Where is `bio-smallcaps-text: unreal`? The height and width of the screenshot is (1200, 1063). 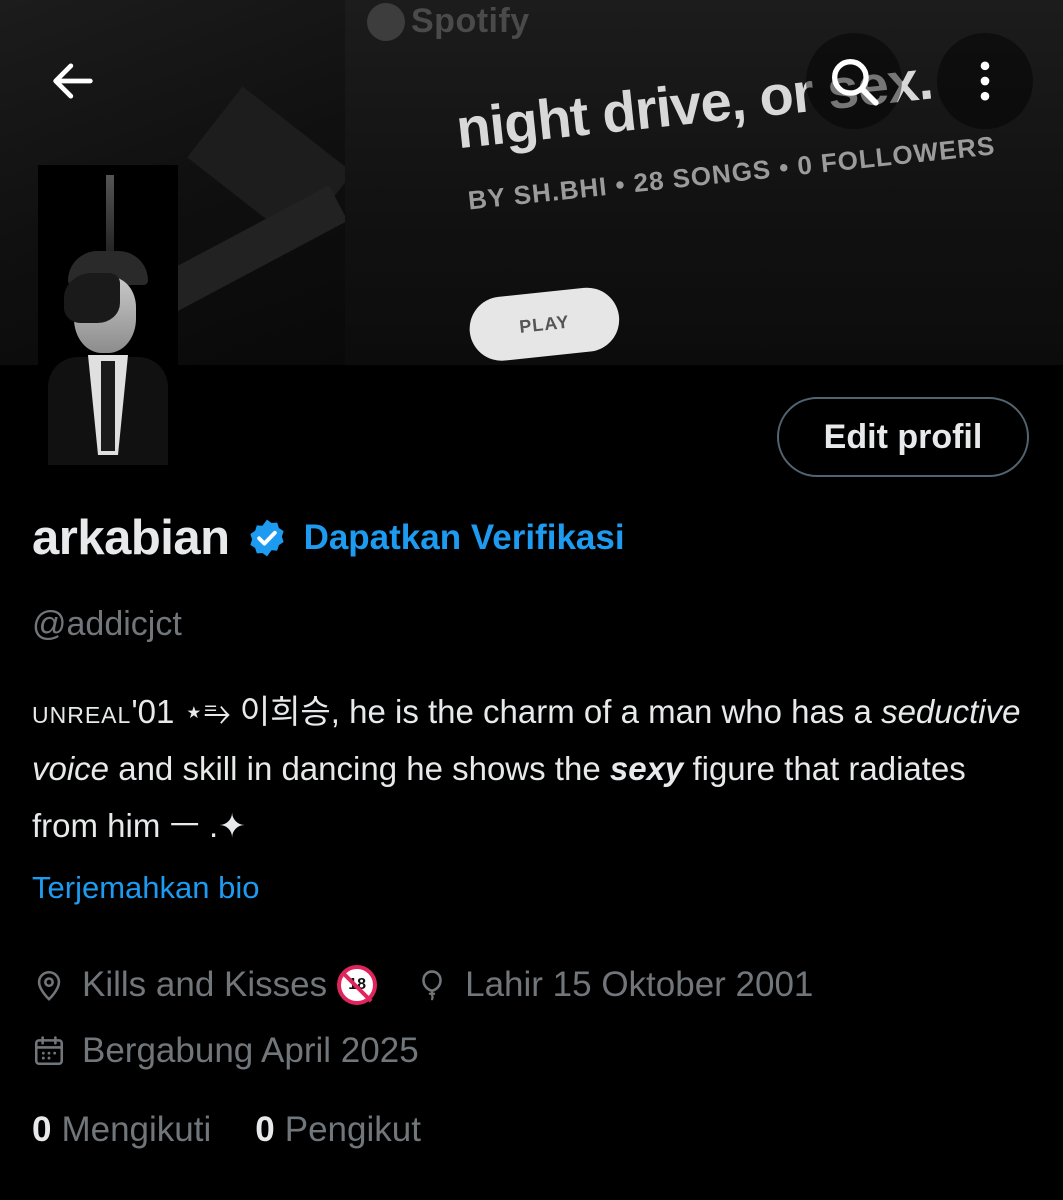
bio-smallcaps-text: unreal is located at coordinates (82, 711).